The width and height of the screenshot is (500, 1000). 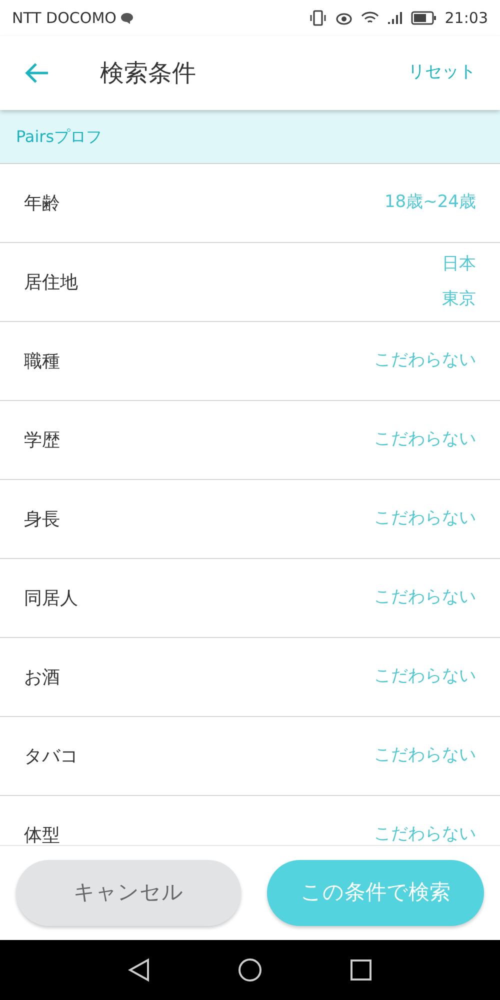 What do you see at coordinates (369, 18) in the screenshot?
I see `wifi-icon` at bounding box center [369, 18].